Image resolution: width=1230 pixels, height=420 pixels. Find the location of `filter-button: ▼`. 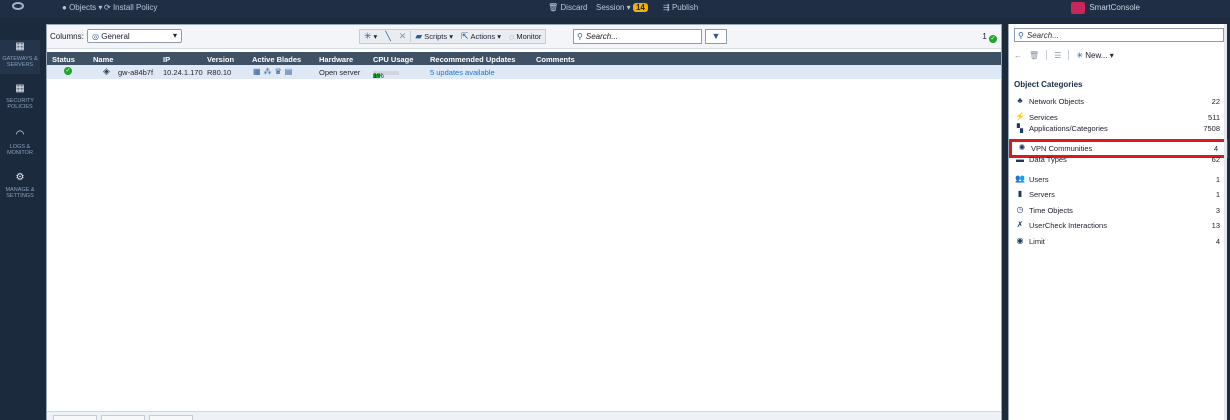

filter-button: ▼ is located at coordinates (716, 36).